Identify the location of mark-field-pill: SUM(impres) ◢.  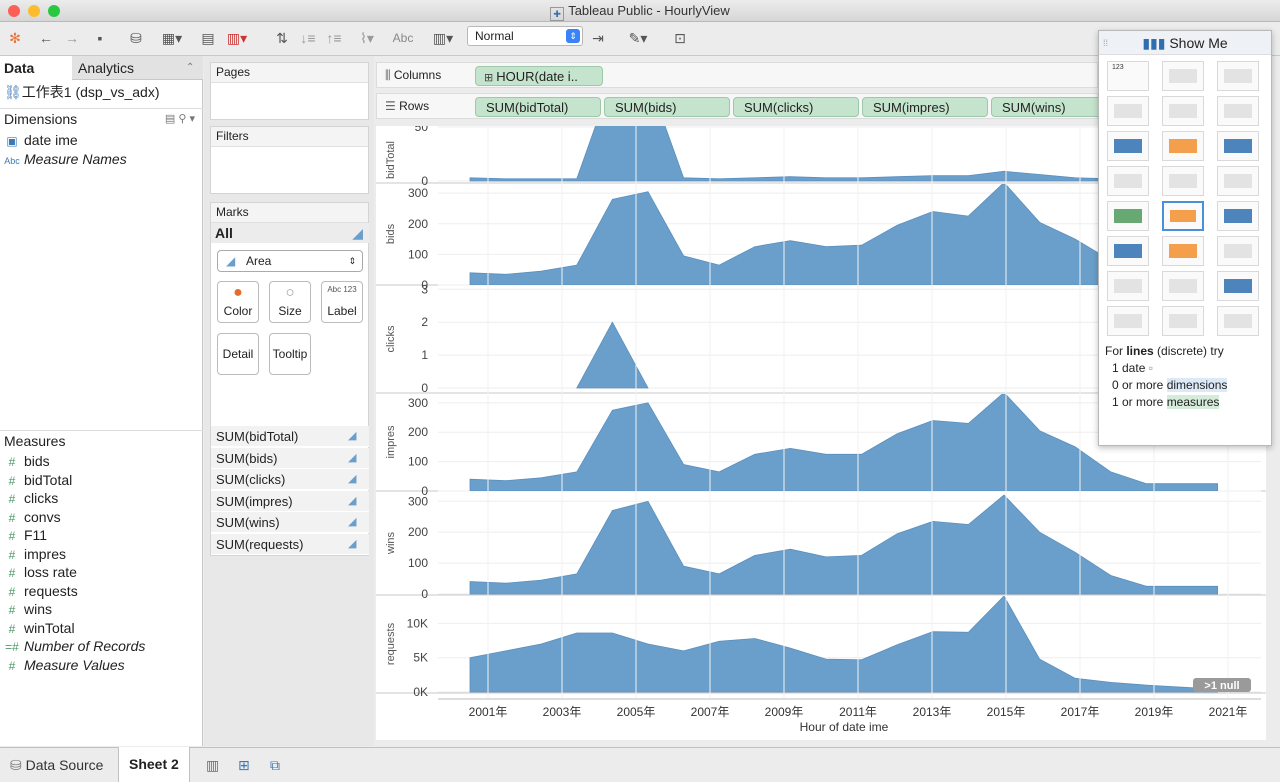
(290, 501).